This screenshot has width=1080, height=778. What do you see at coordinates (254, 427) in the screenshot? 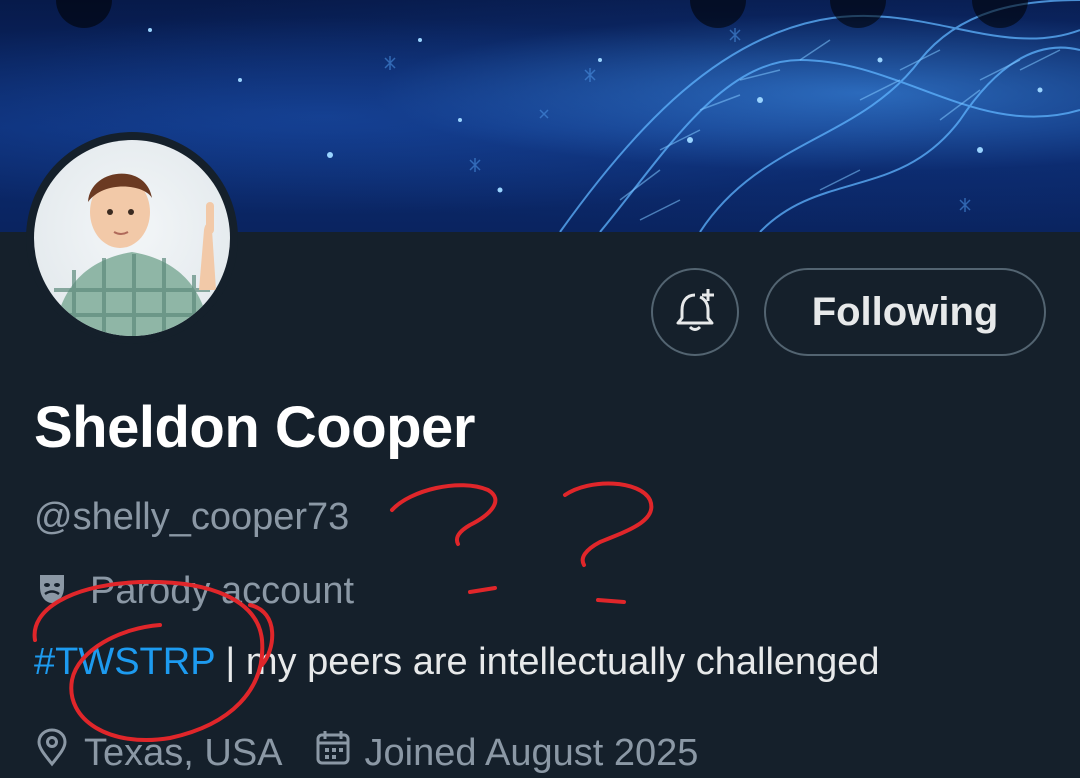
I see `display-name: Sheldon Cooper` at bounding box center [254, 427].